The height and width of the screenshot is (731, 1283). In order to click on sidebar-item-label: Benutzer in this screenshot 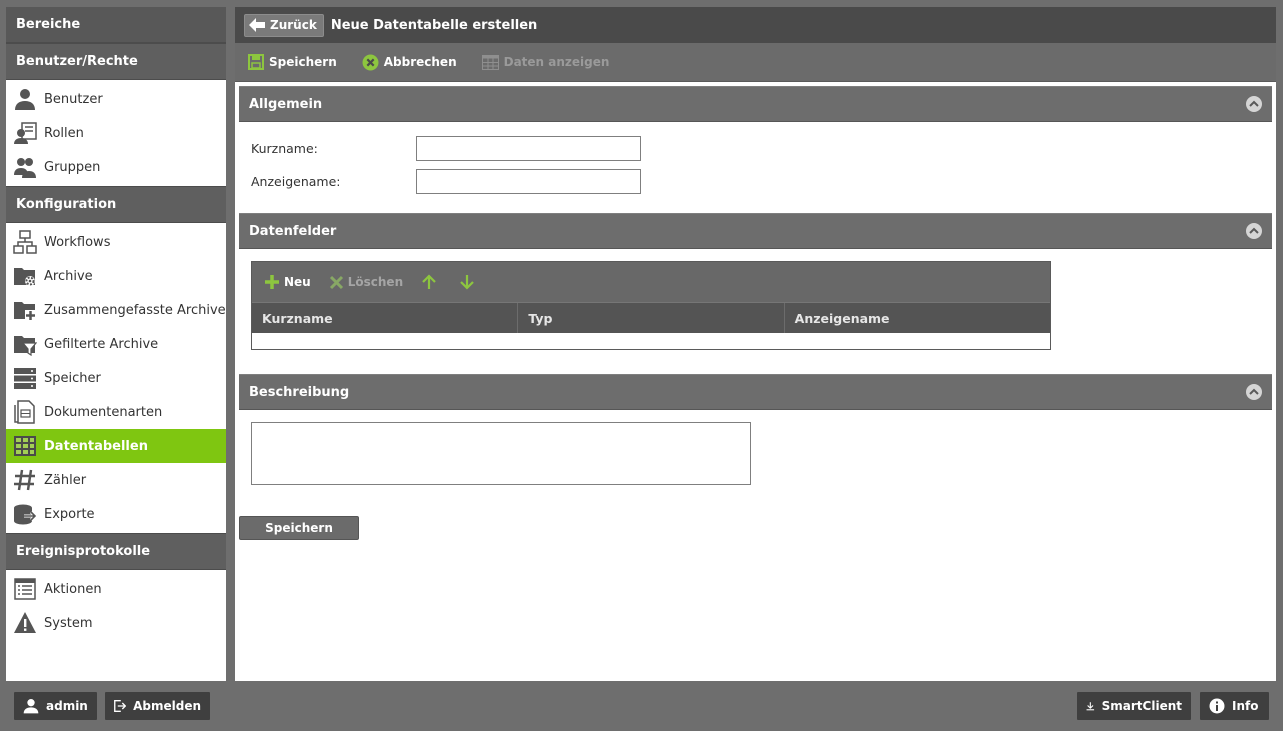, I will do `click(73, 99)`.